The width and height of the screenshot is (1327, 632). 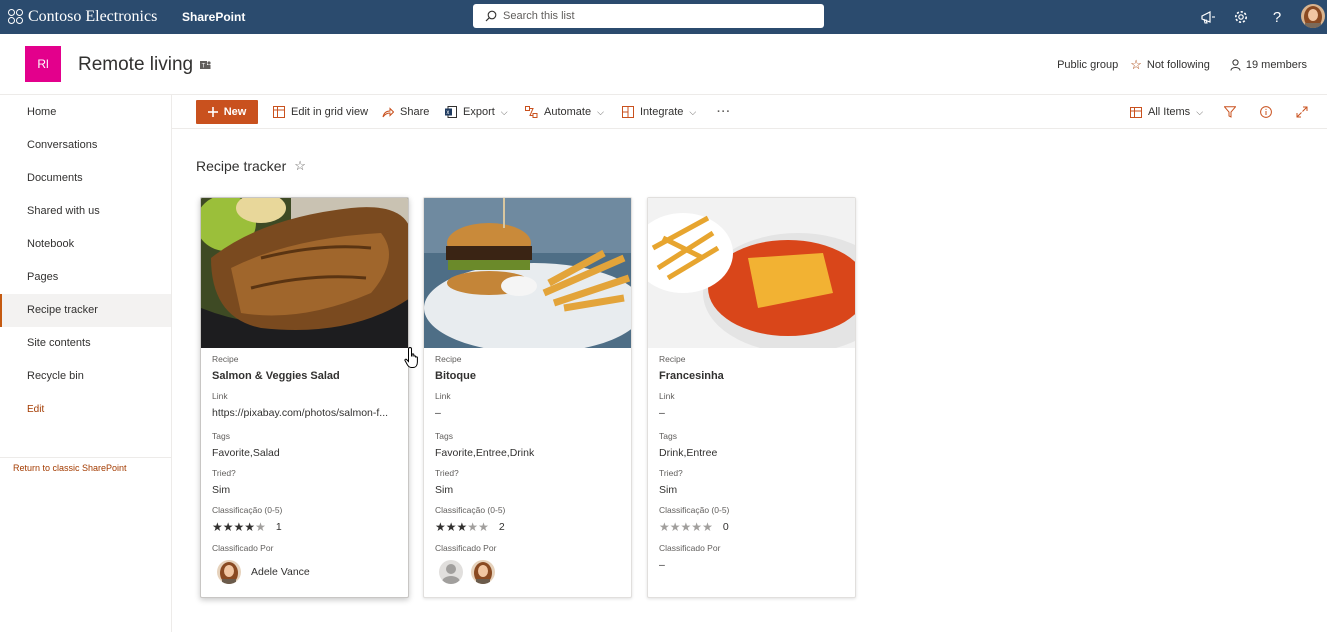 I want to click on automate-button: Automate ⌵, so click(x=564, y=112).